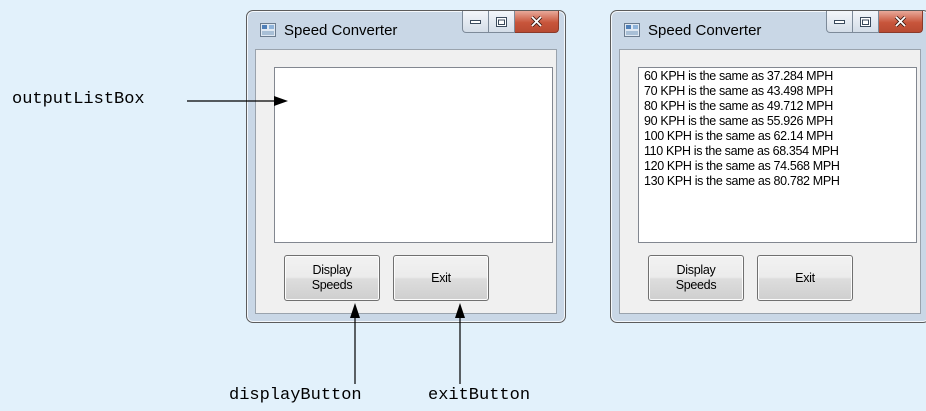  I want to click on exit-button-arrowhead, so click(460, 310).